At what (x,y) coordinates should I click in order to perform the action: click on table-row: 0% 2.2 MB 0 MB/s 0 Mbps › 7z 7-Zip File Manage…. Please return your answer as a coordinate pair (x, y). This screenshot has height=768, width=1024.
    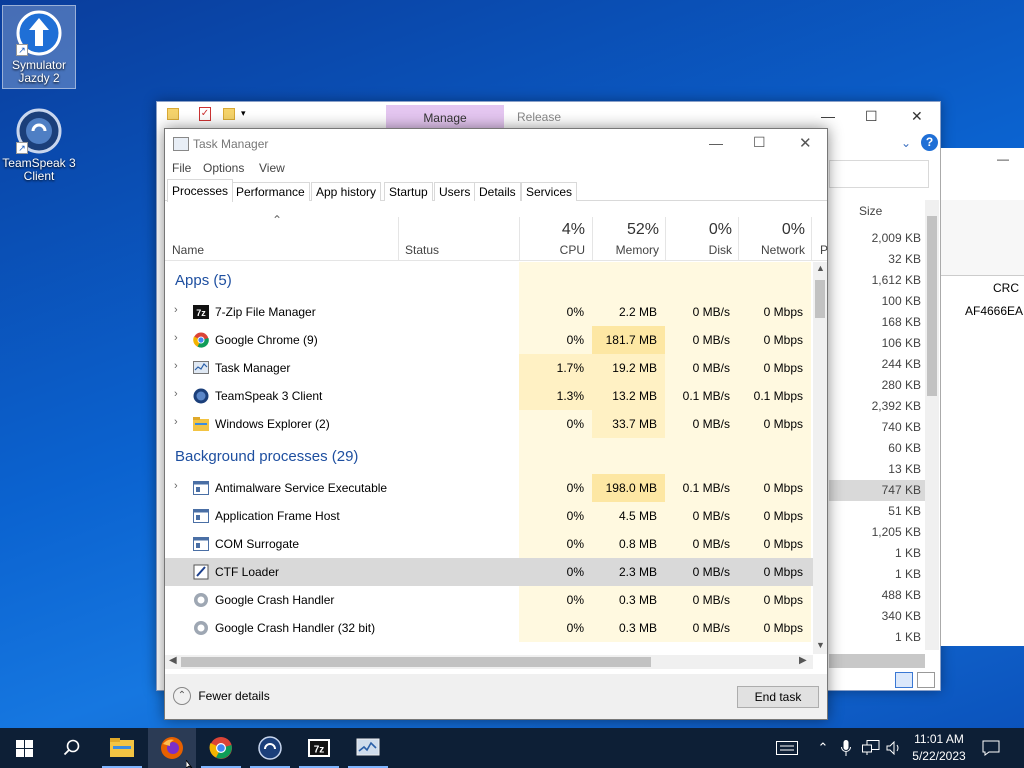
    Looking at the image, I should click on (489, 312).